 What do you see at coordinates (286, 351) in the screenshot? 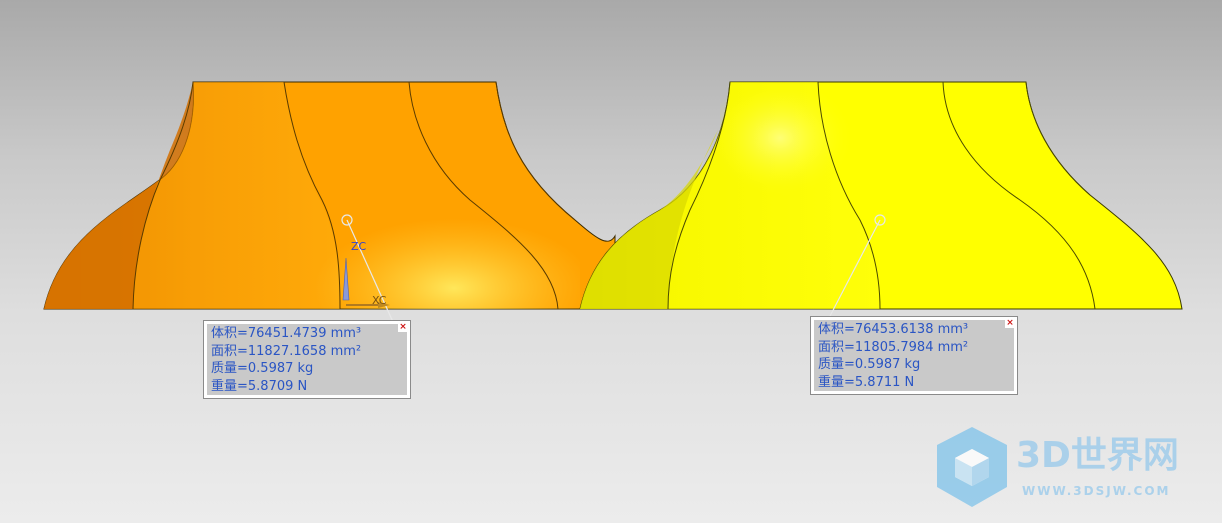
I see `left-area-text: 面积=11827.1658 mm²` at bounding box center [286, 351].